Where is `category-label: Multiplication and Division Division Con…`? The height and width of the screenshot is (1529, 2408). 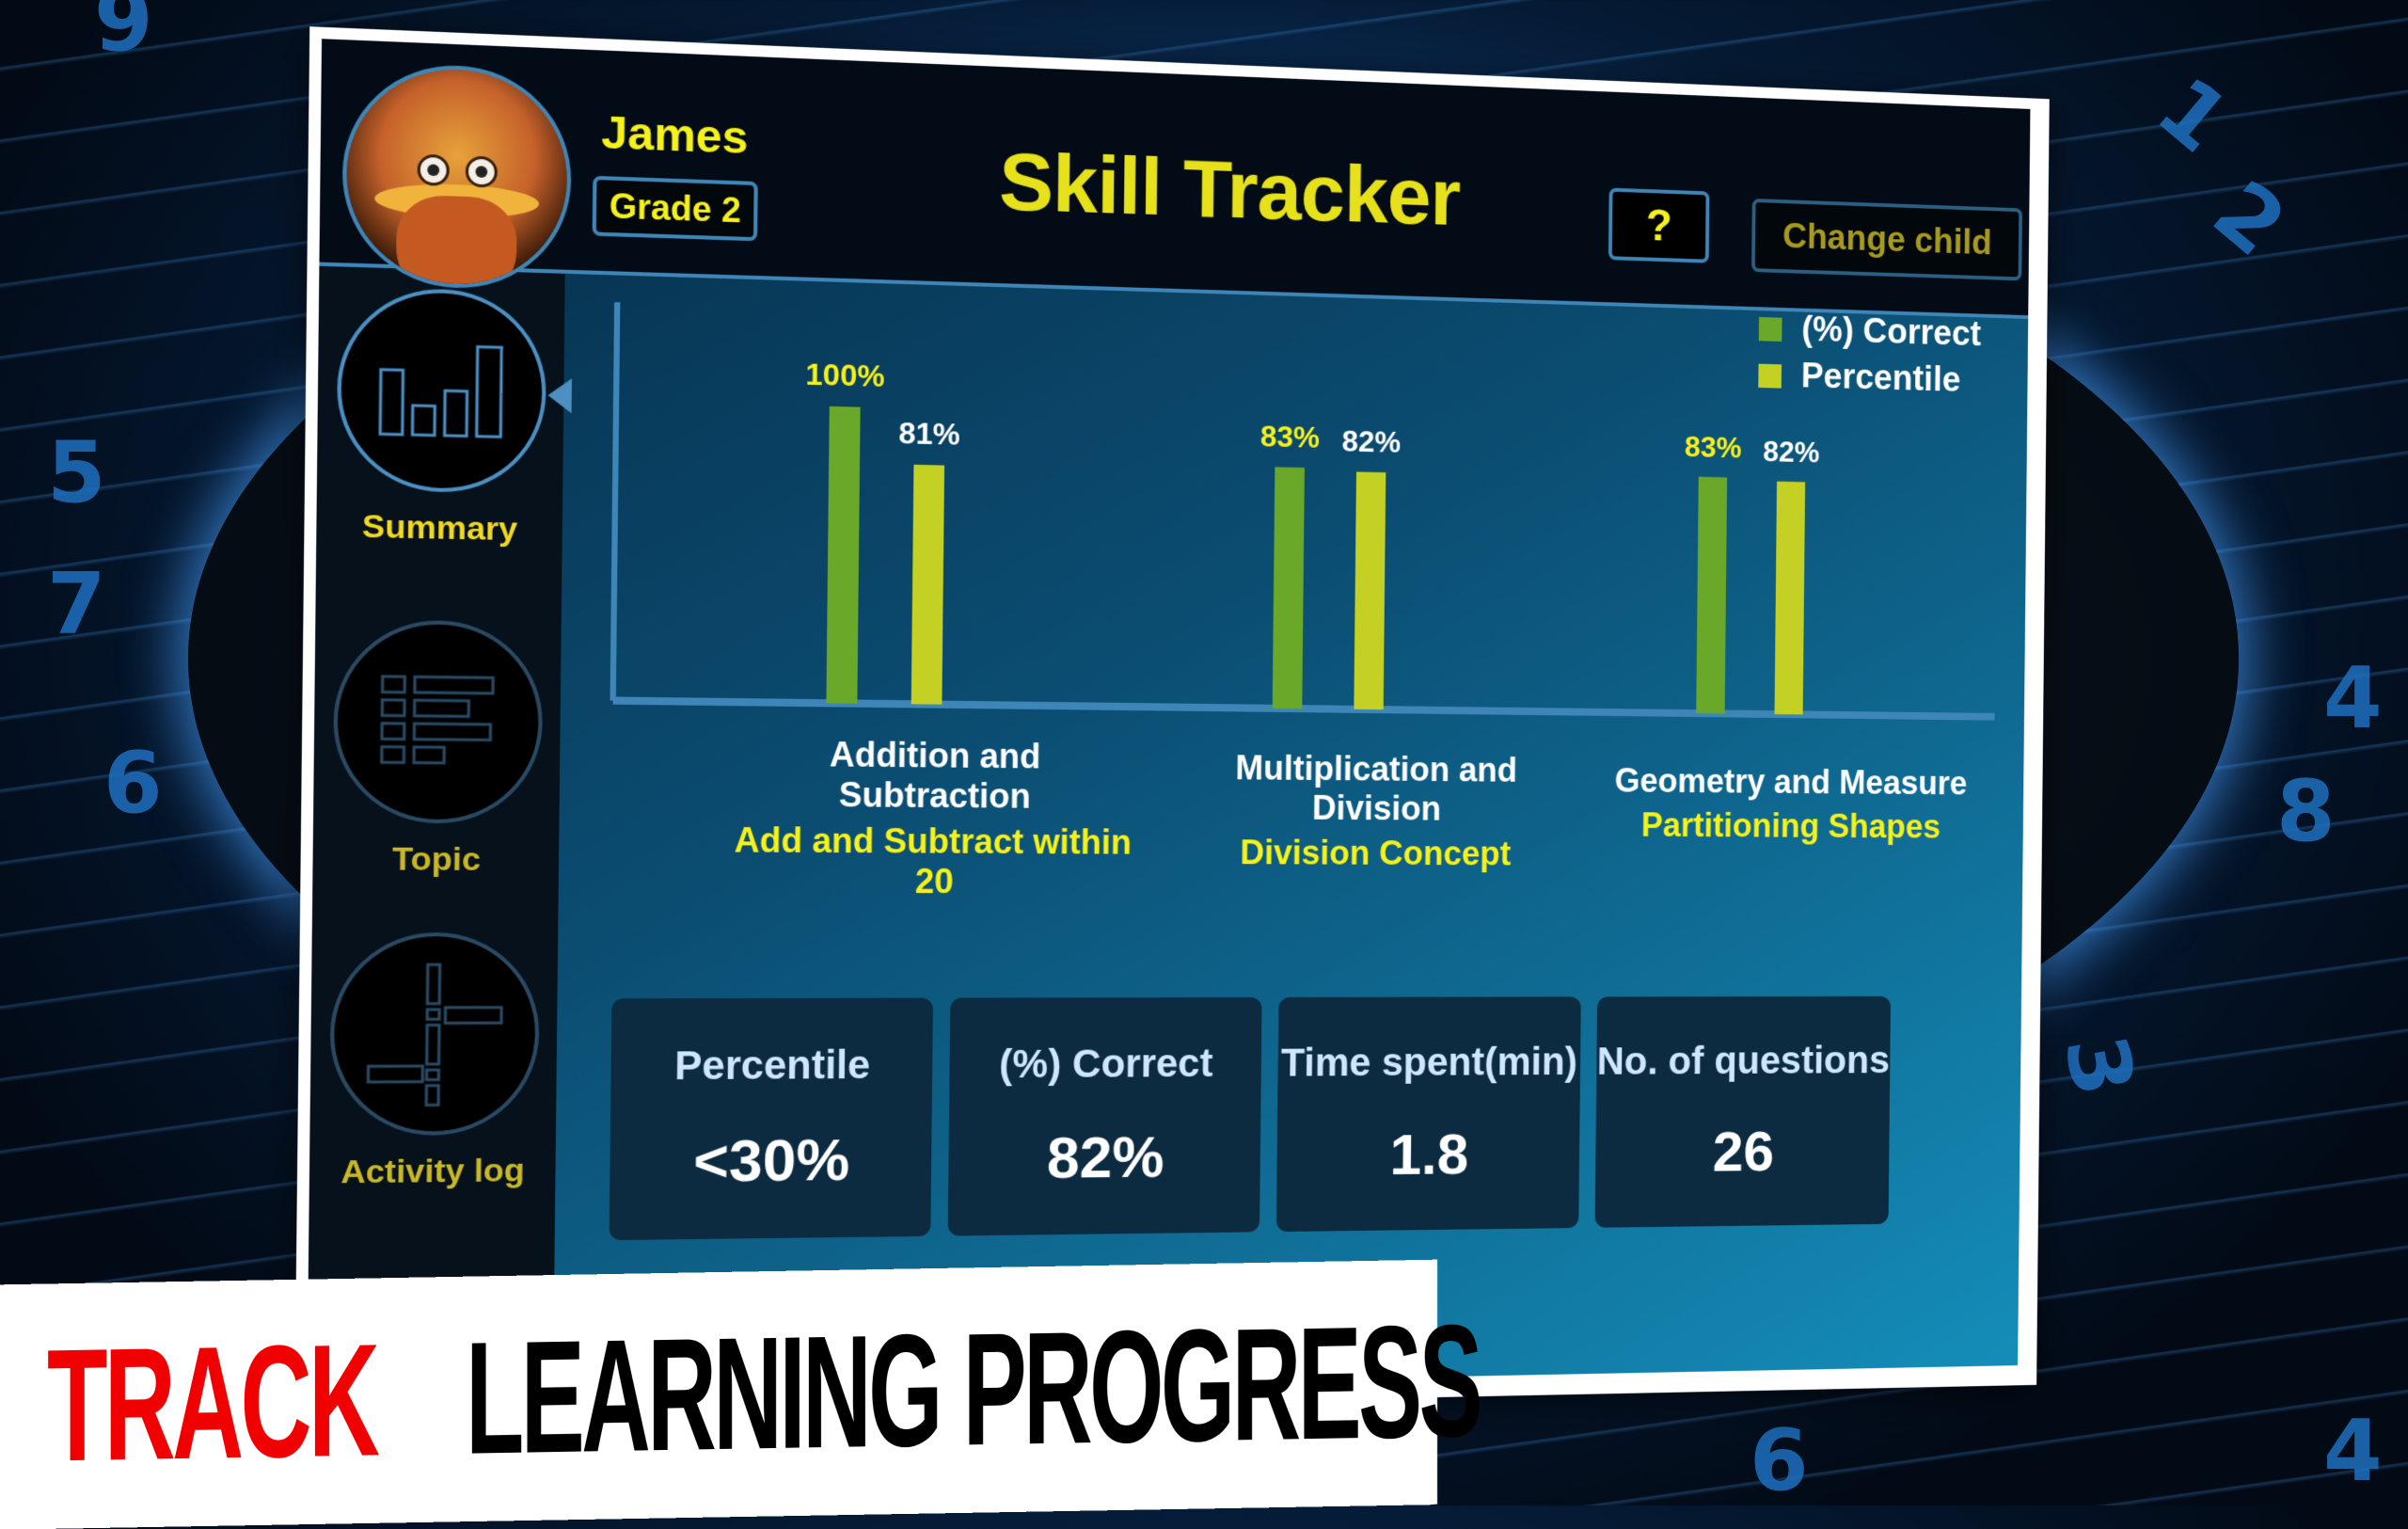 category-label: Multiplication and Division Division Con… is located at coordinates (1376, 811).